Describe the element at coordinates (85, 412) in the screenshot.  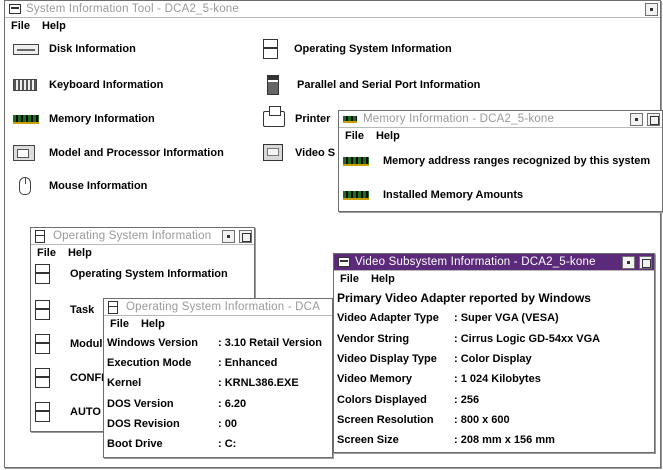
I see `os-list-item-label: AUTO` at that location.